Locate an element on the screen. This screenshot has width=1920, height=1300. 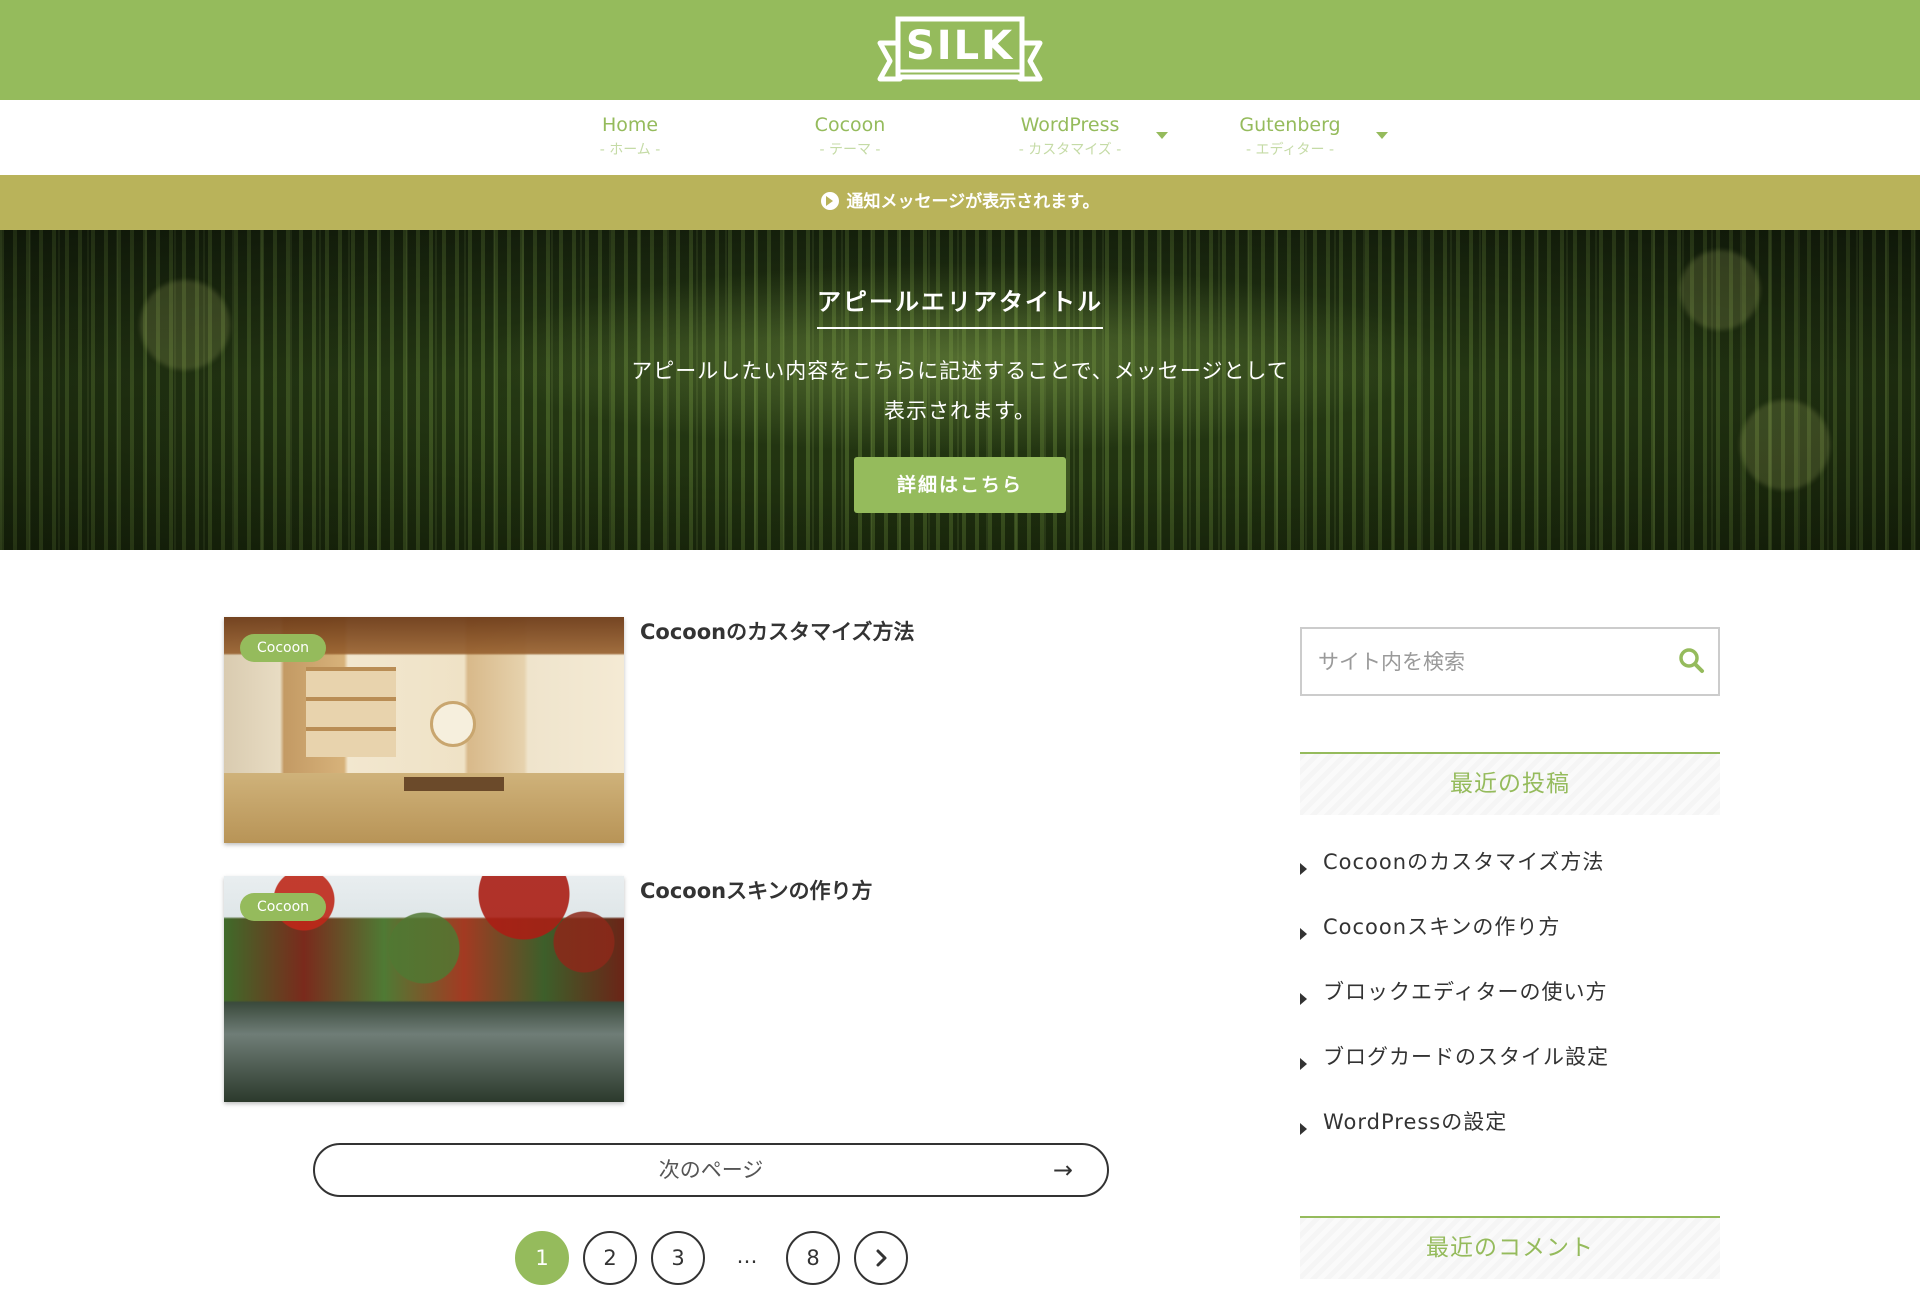
nav-item-sublabel: - カスタマイズ - is located at coordinates (1070, 150).